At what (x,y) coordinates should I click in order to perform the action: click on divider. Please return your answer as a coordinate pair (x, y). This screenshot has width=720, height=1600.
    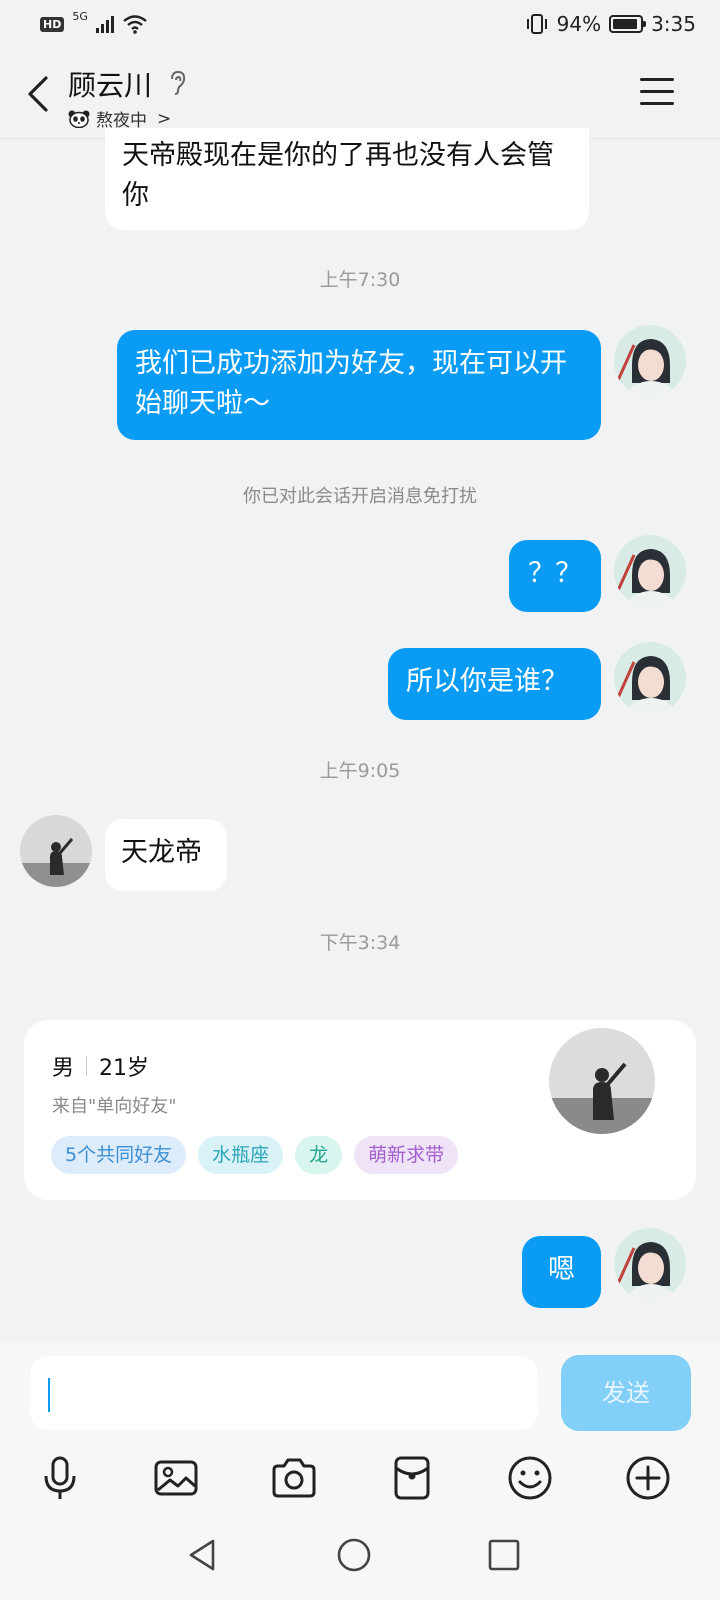
    Looking at the image, I should click on (87, 1066).